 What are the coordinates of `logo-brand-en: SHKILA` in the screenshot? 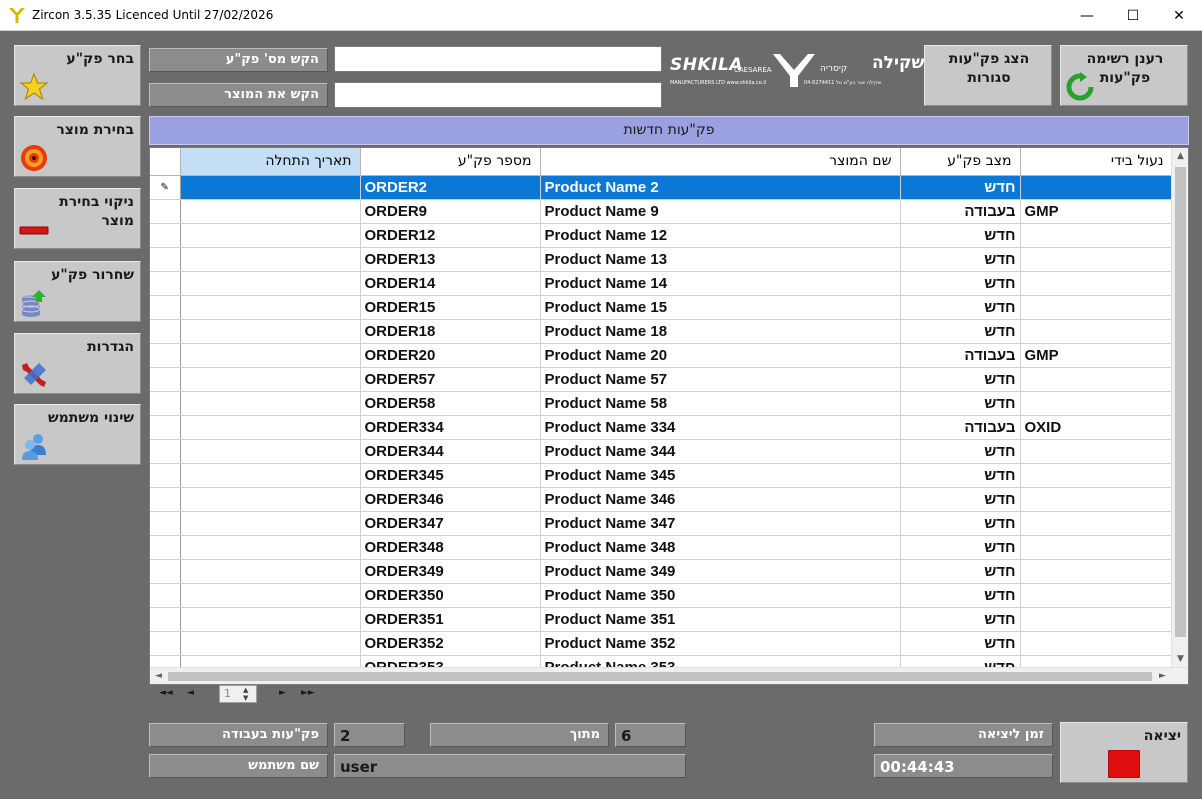 It's located at (706, 65).